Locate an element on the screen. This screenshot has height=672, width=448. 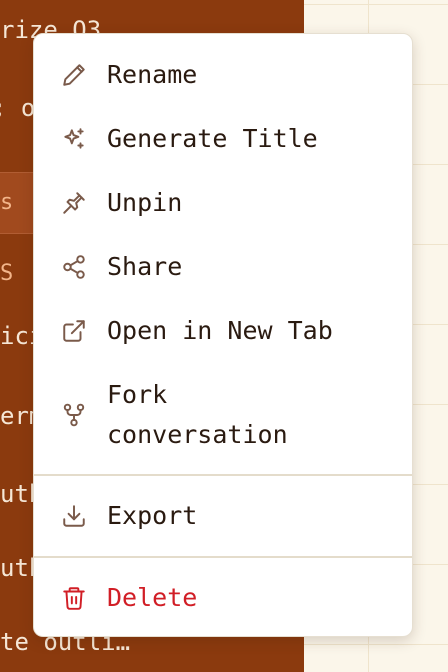
menu-item-unpin: Unpin is located at coordinates (223, 203).